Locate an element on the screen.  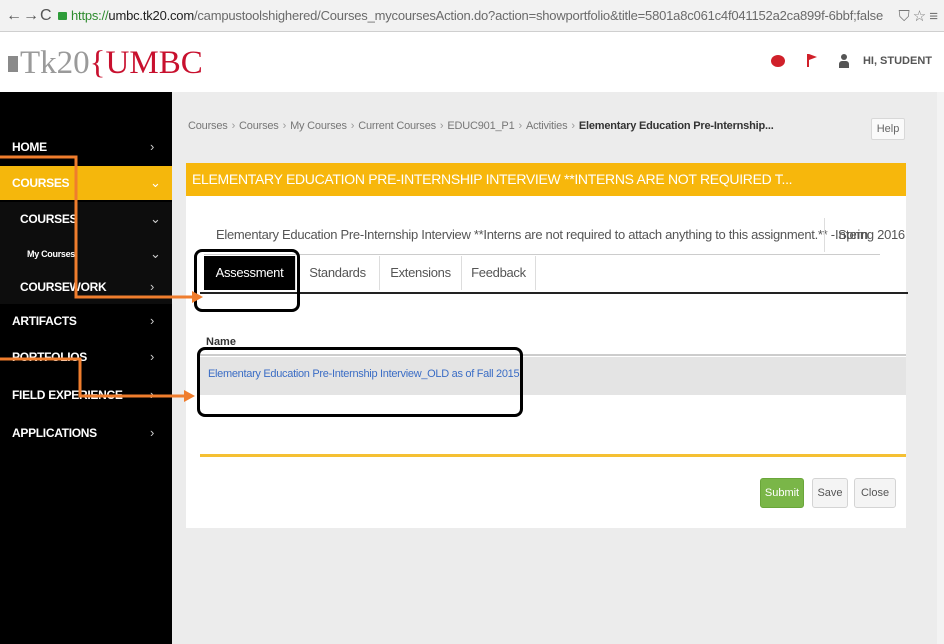
sidebar-item-label: COURSEWORK is located at coordinates (63, 287).